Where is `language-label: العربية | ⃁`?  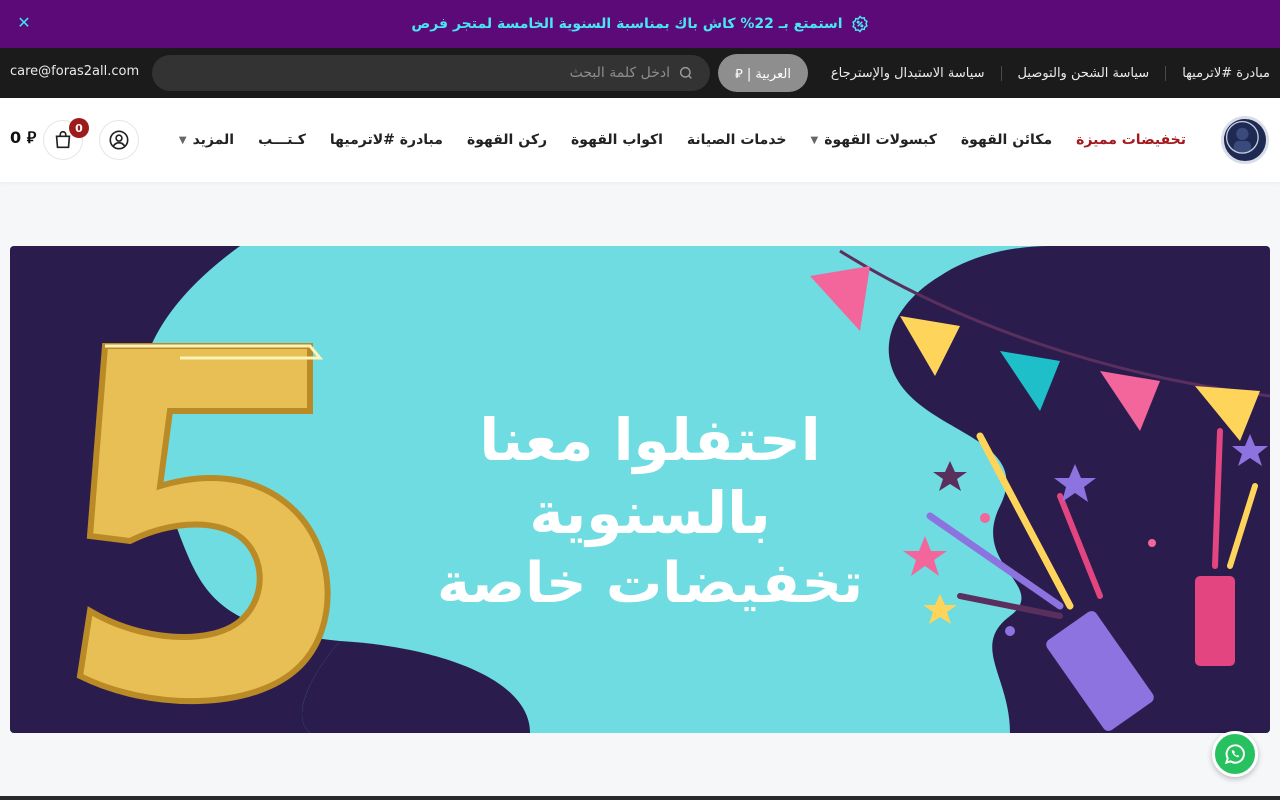
language-label: العربية | ⃁ is located at coordinates (763, 74).